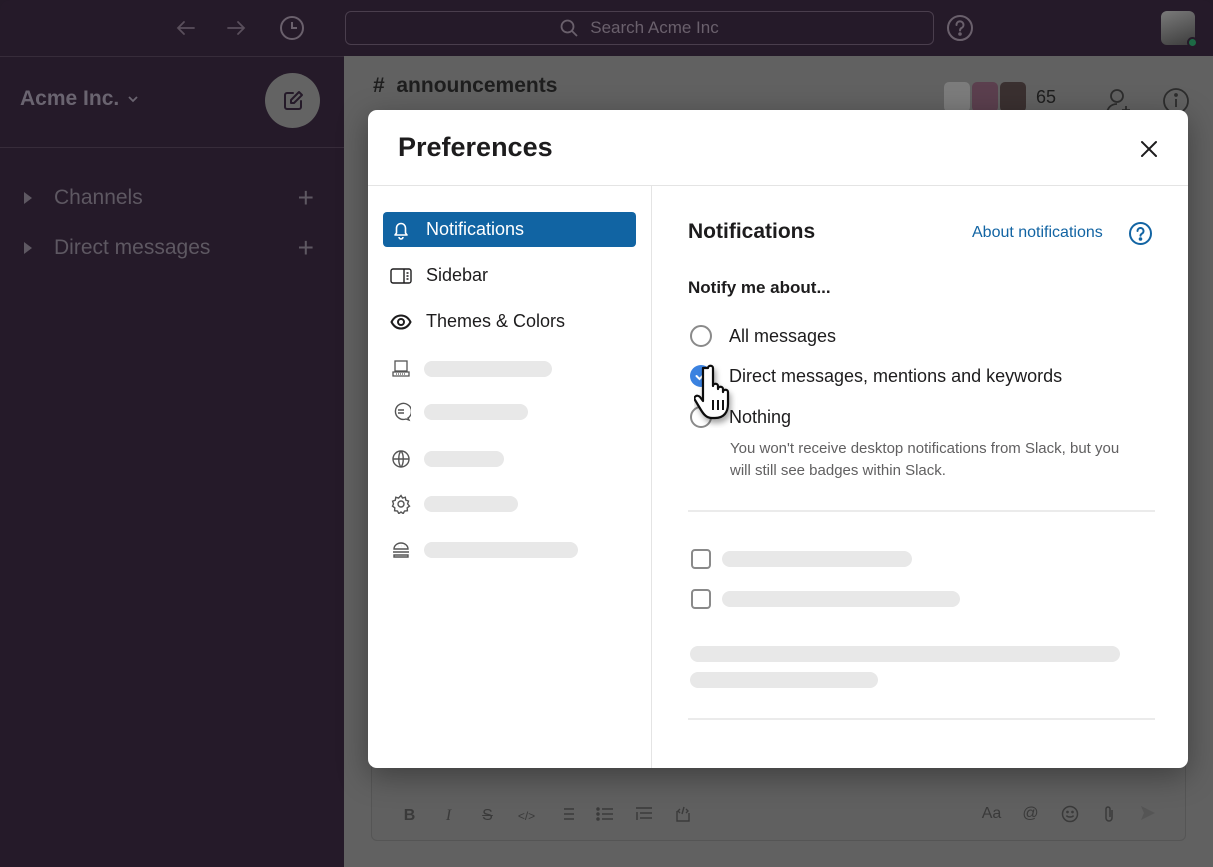  I want to click on sidebar-section-direct-messages: Direct messages +, so click(169, 248).